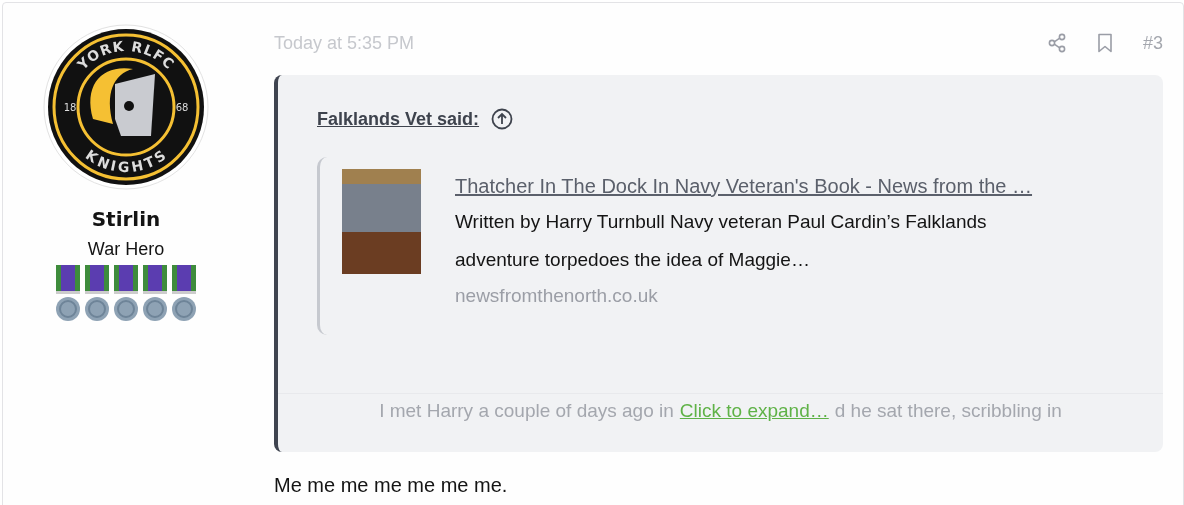  I want to click on quote-author-link: Falklands Vet said:, so click(398, 119).